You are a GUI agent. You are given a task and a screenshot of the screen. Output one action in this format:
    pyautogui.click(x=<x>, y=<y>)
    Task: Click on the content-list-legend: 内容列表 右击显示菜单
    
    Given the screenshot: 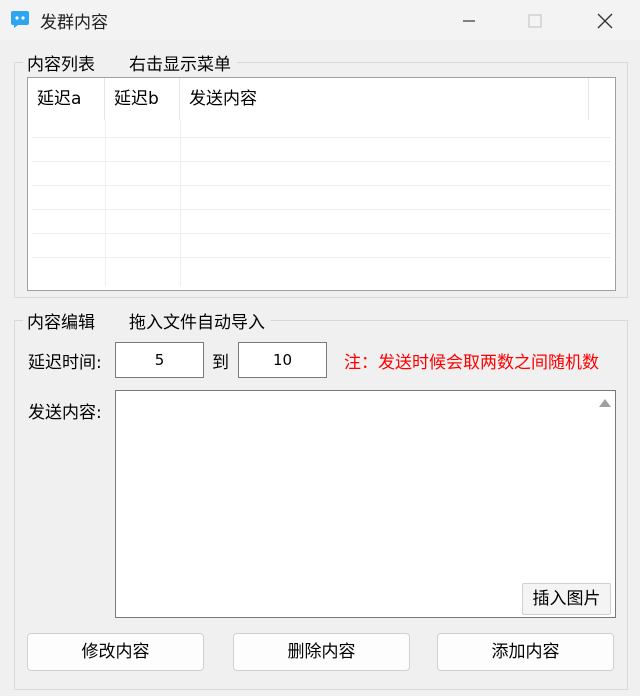 What is the action you would take?
    pyautogui.click(x=130, y=62)
    